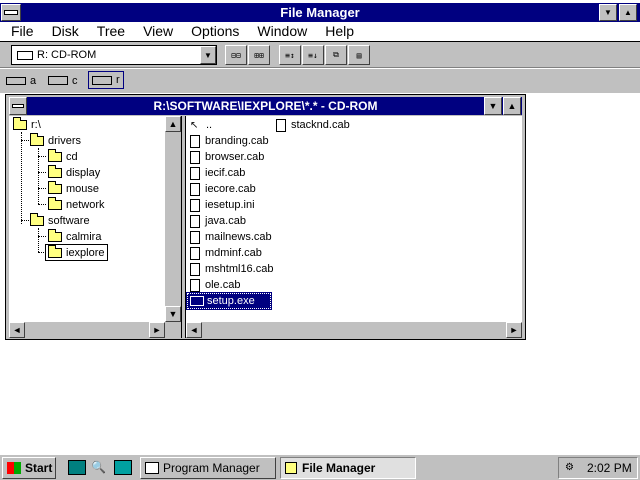  What do you see at coordinates (215, 31) in the screenshot?
I see `menu-options: Options` at bounding box center [215, 31].